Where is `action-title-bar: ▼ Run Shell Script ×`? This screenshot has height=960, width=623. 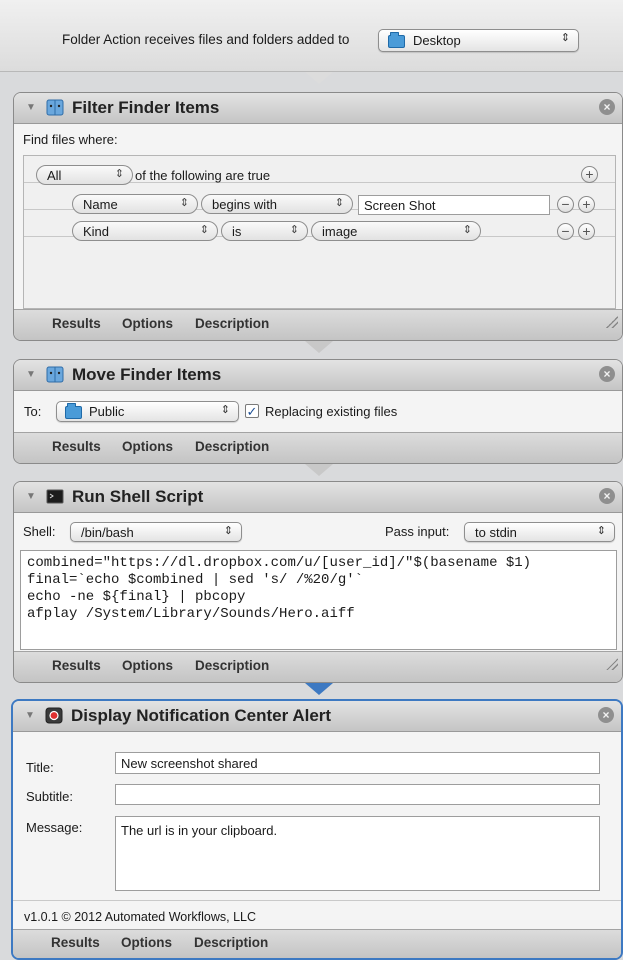 action-title-bar: ▼ Run Shell Script × is located at coordinates (318, 497).